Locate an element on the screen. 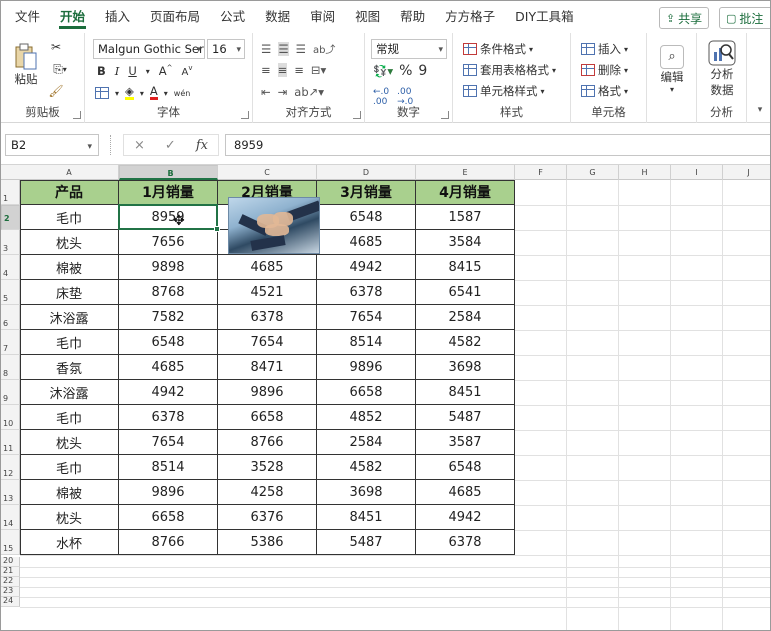  row-header-8: 8 is located at coordinates (10, 367).